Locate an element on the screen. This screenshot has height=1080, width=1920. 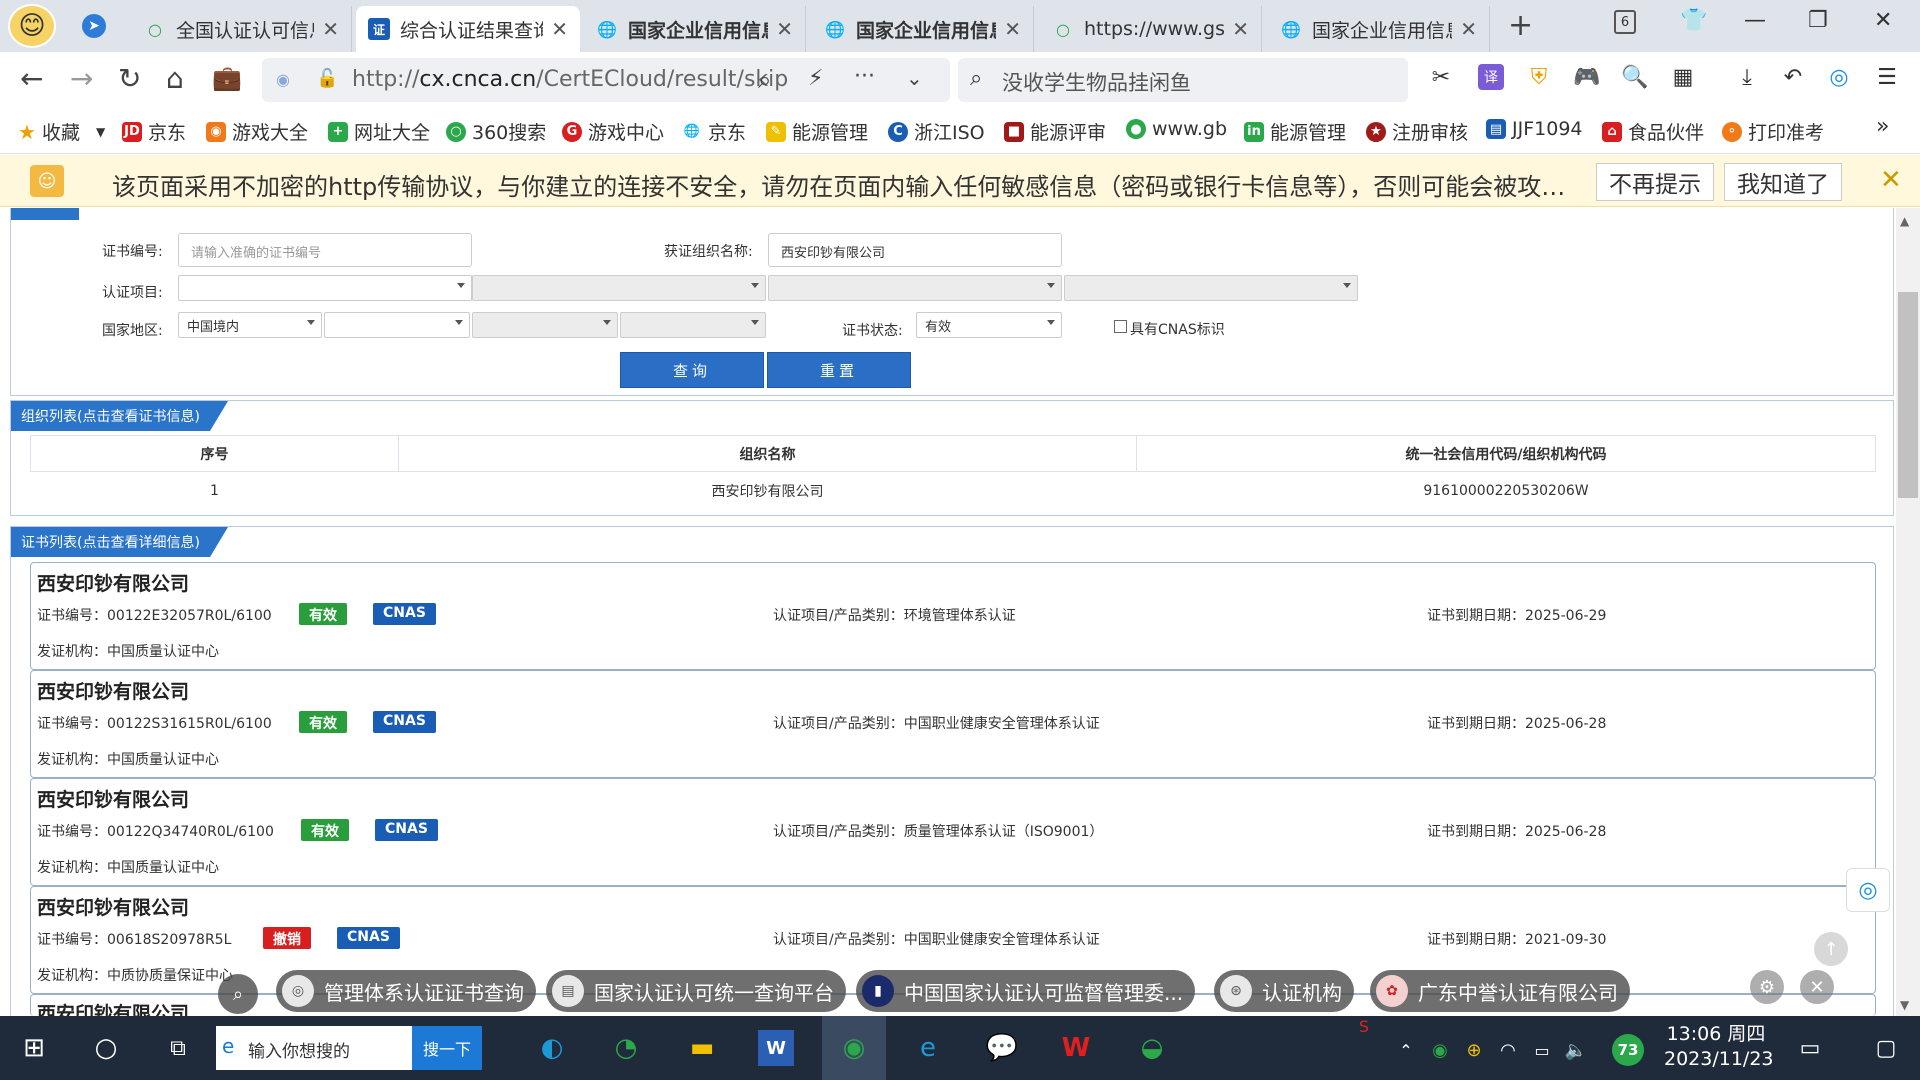
tab-6: 🌐 国家企业信用信息 ✕ is located at coordinates (1379, 29).